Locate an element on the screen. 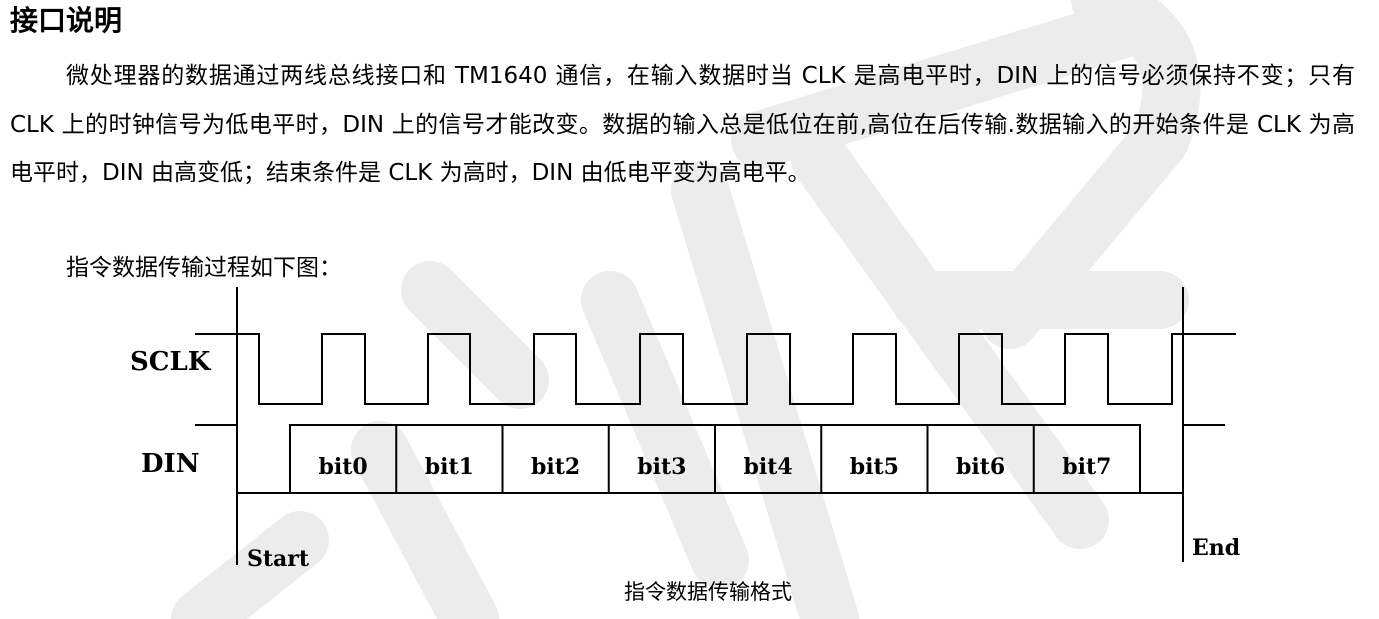 This screenshot has height=619, width=1379. section-heading: 接口说明 is located at coordinates (66, 20).